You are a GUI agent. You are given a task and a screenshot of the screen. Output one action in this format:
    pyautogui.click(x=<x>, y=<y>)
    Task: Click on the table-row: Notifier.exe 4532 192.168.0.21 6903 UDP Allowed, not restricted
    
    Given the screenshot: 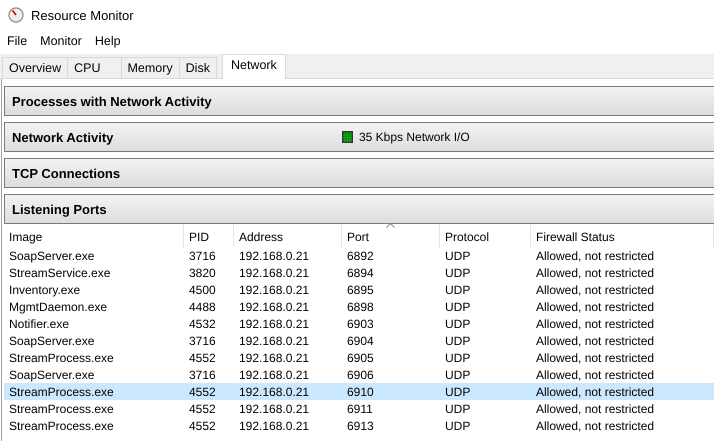 What is the action you would take?
    pyautogui.click(x=359, y=323)
    